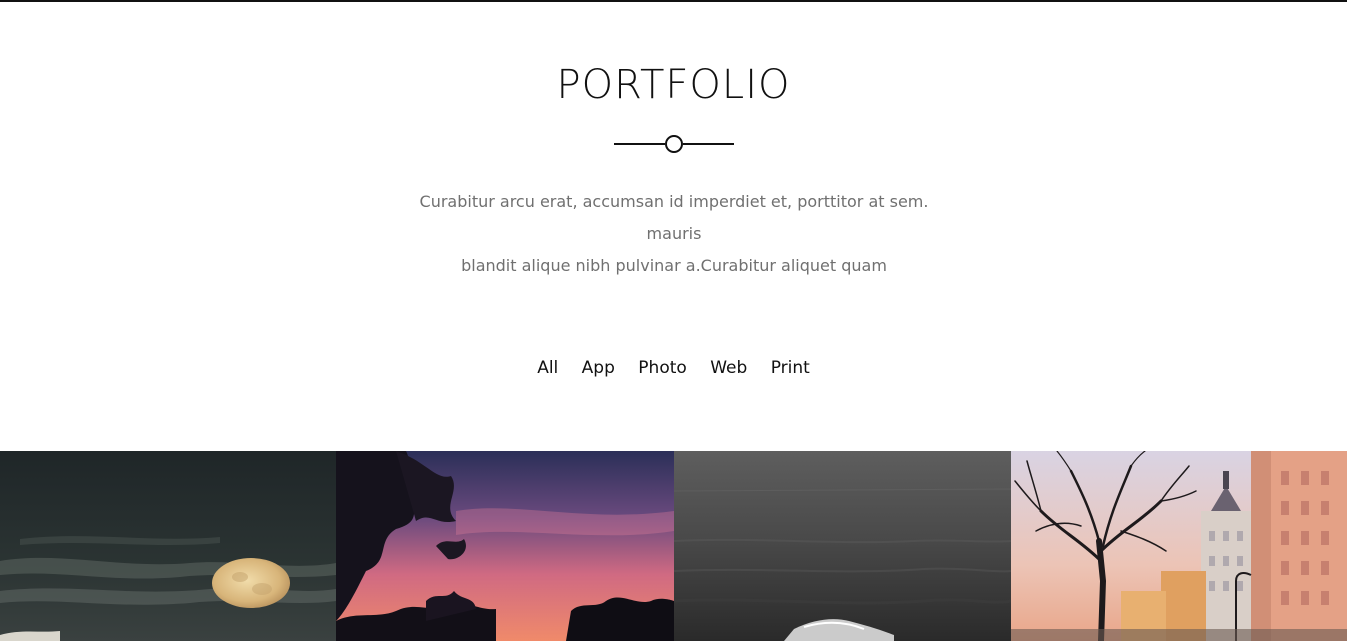 The width and height of the screenshot is (1347, 641). I want to click on grey-sea-image, so click(842, 546).